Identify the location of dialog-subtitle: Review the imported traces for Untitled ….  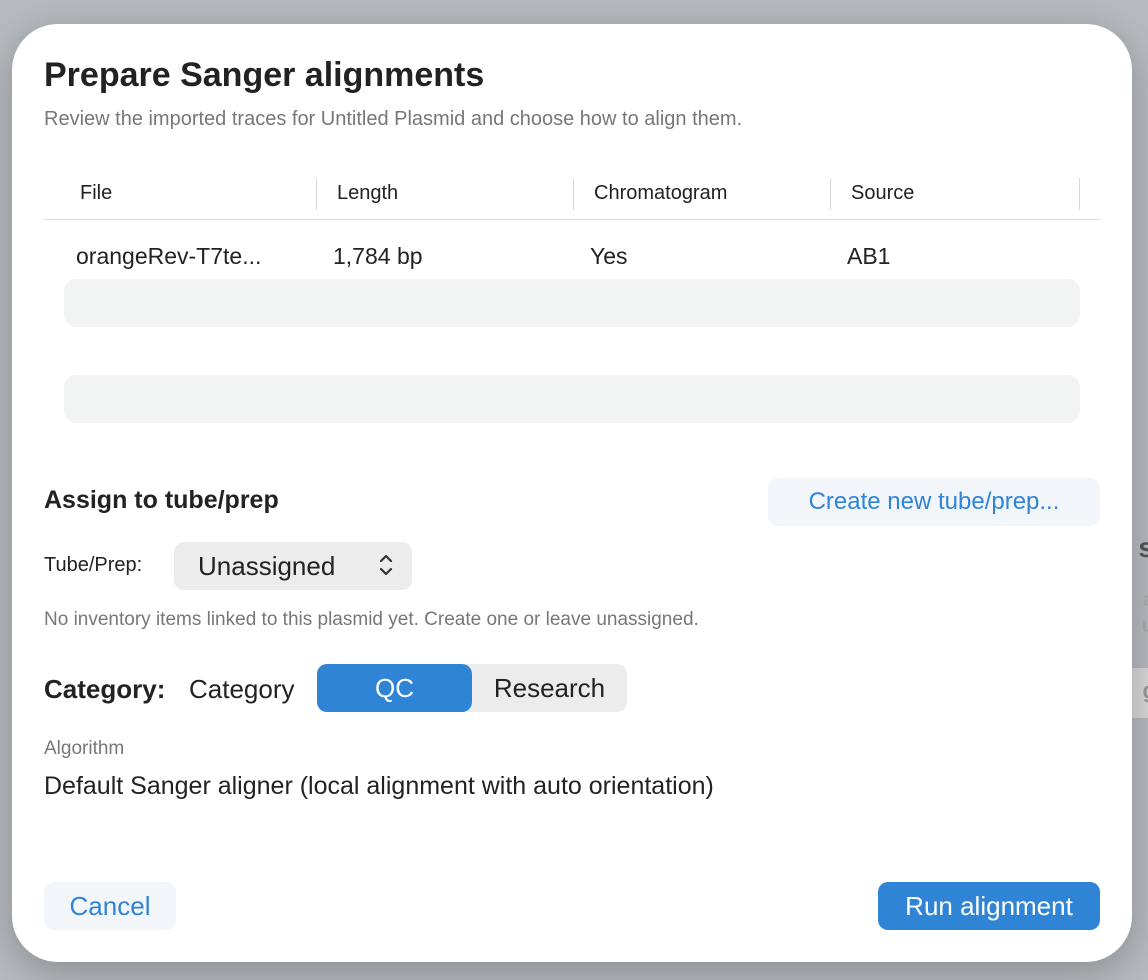
(393, 119).